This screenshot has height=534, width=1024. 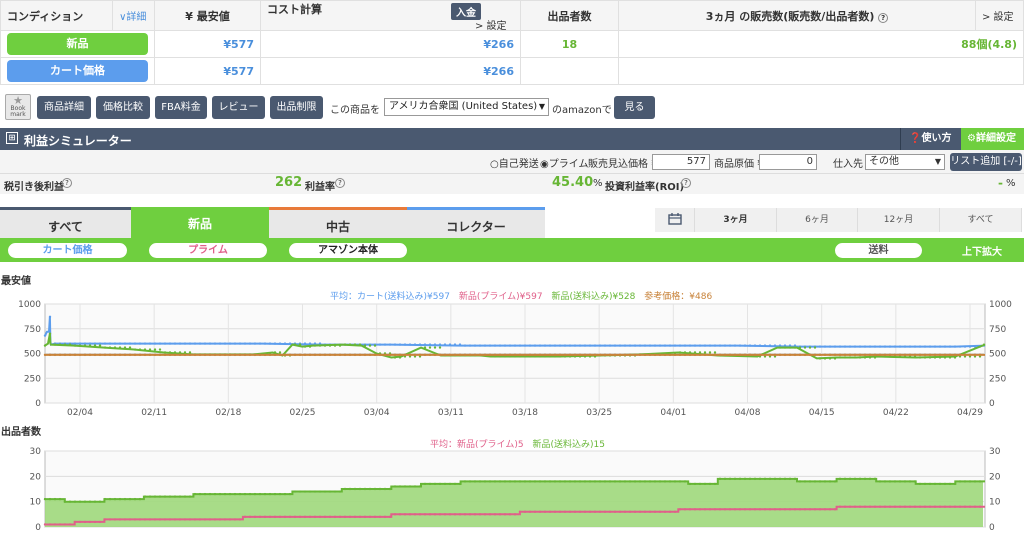 What do you see at coordinates (675, 220) in the screenshot?
I see `calendar-icon` at bounding box center [675, 220].